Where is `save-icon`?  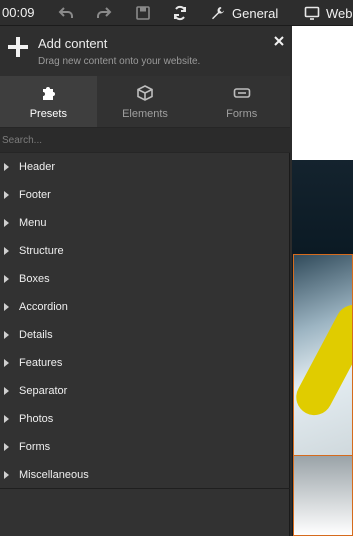
save-icon is located at coordinates (143, 13).